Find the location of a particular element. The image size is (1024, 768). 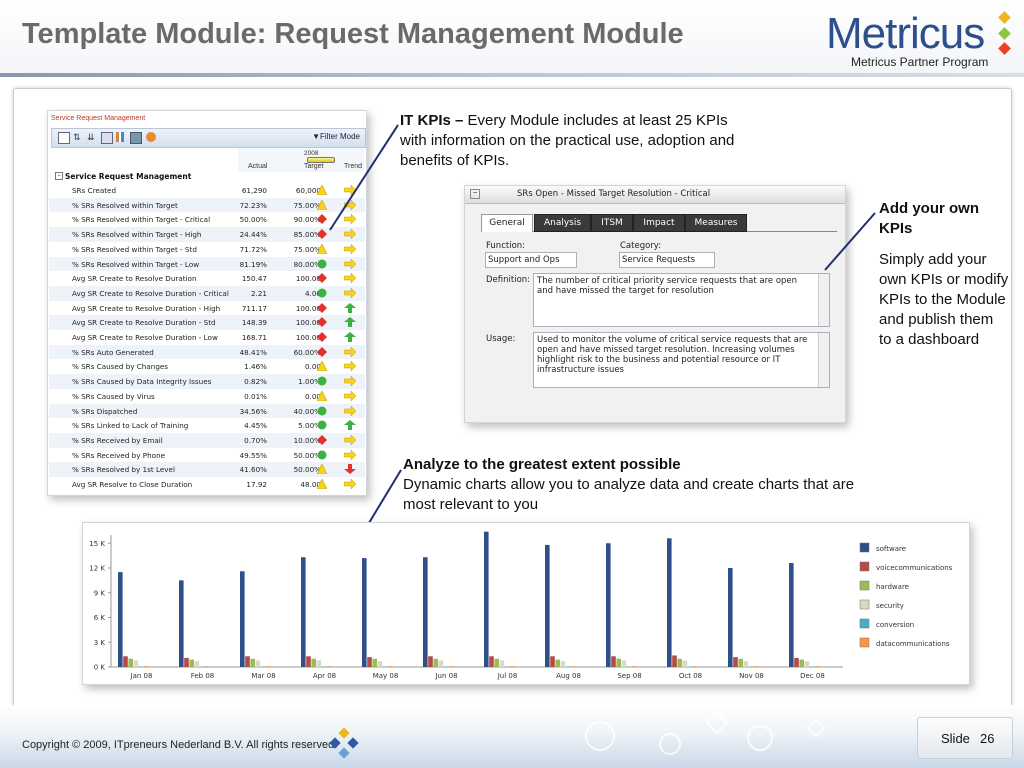

legend-swatch-security is located at coordinates (864, 604).